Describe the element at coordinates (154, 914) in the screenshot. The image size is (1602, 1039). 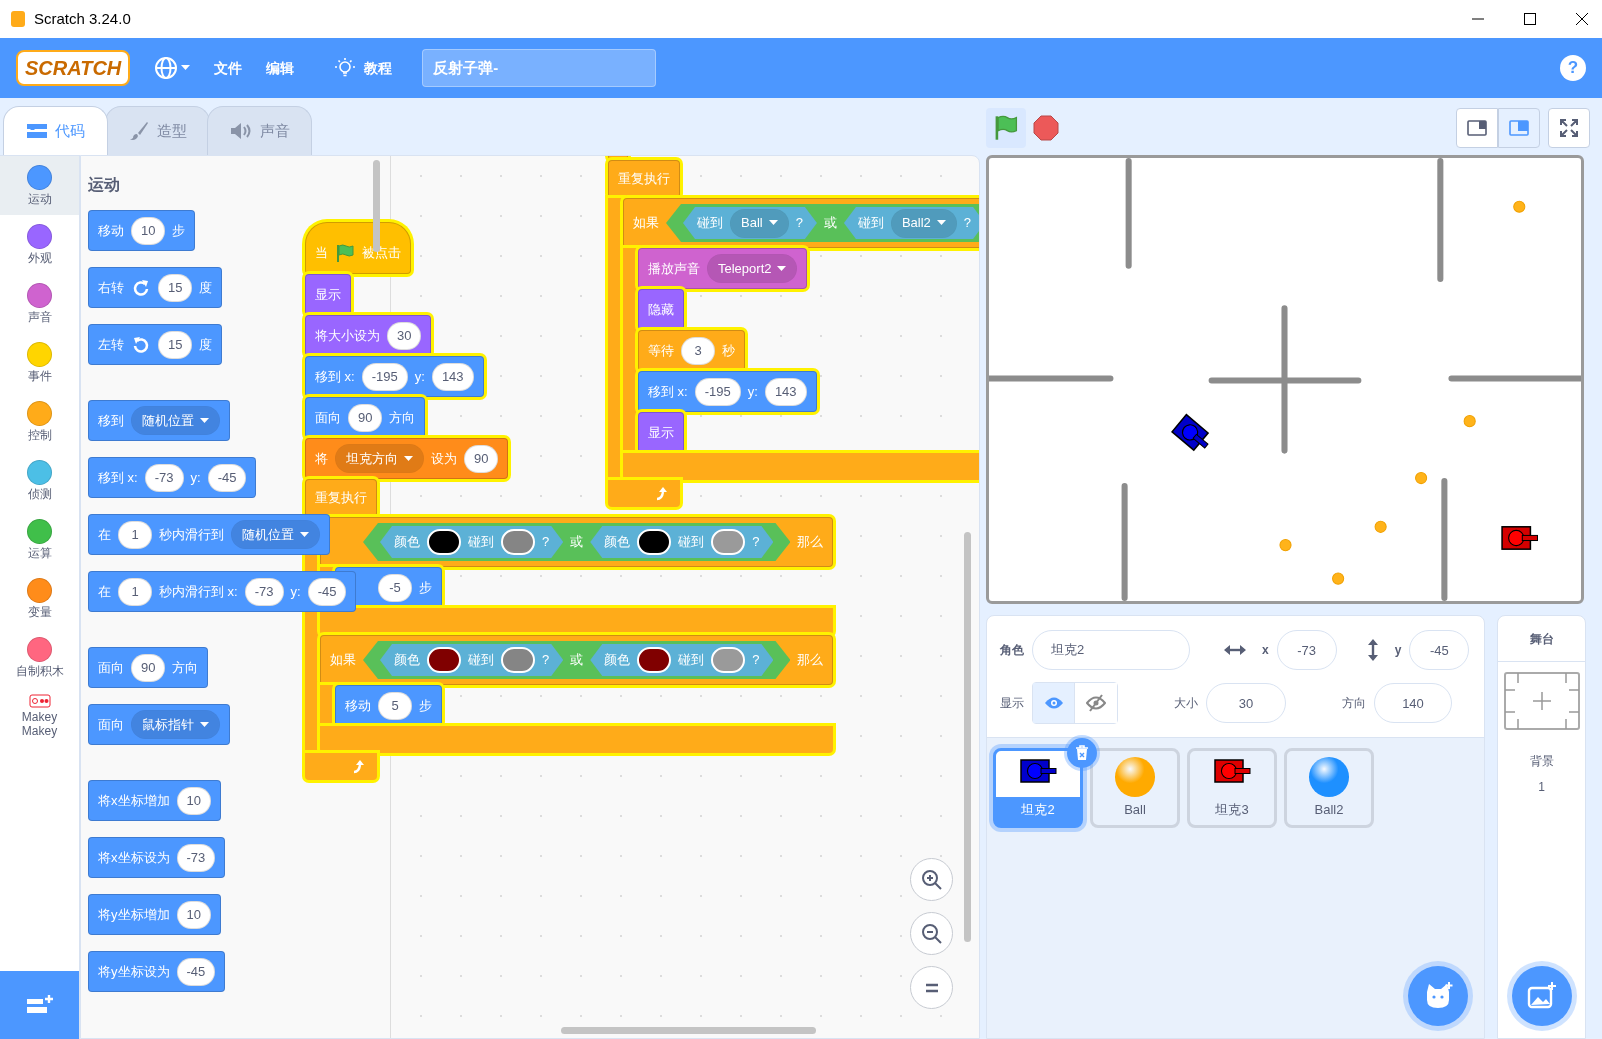
I see `code-block: 将y坐标增加 10` at that location.